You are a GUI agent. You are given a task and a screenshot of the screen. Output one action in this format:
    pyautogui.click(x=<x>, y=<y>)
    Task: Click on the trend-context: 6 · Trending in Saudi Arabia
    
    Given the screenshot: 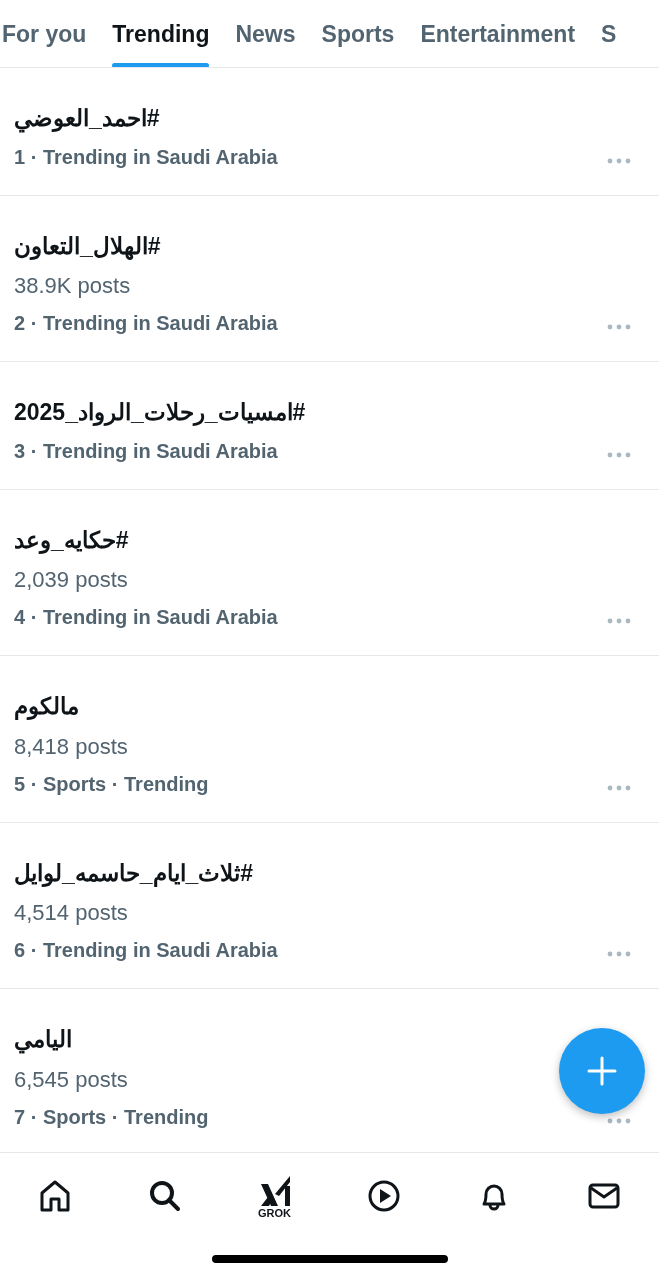 What is the action you would take?
    pyautogui.click(x=146, y=950)
    